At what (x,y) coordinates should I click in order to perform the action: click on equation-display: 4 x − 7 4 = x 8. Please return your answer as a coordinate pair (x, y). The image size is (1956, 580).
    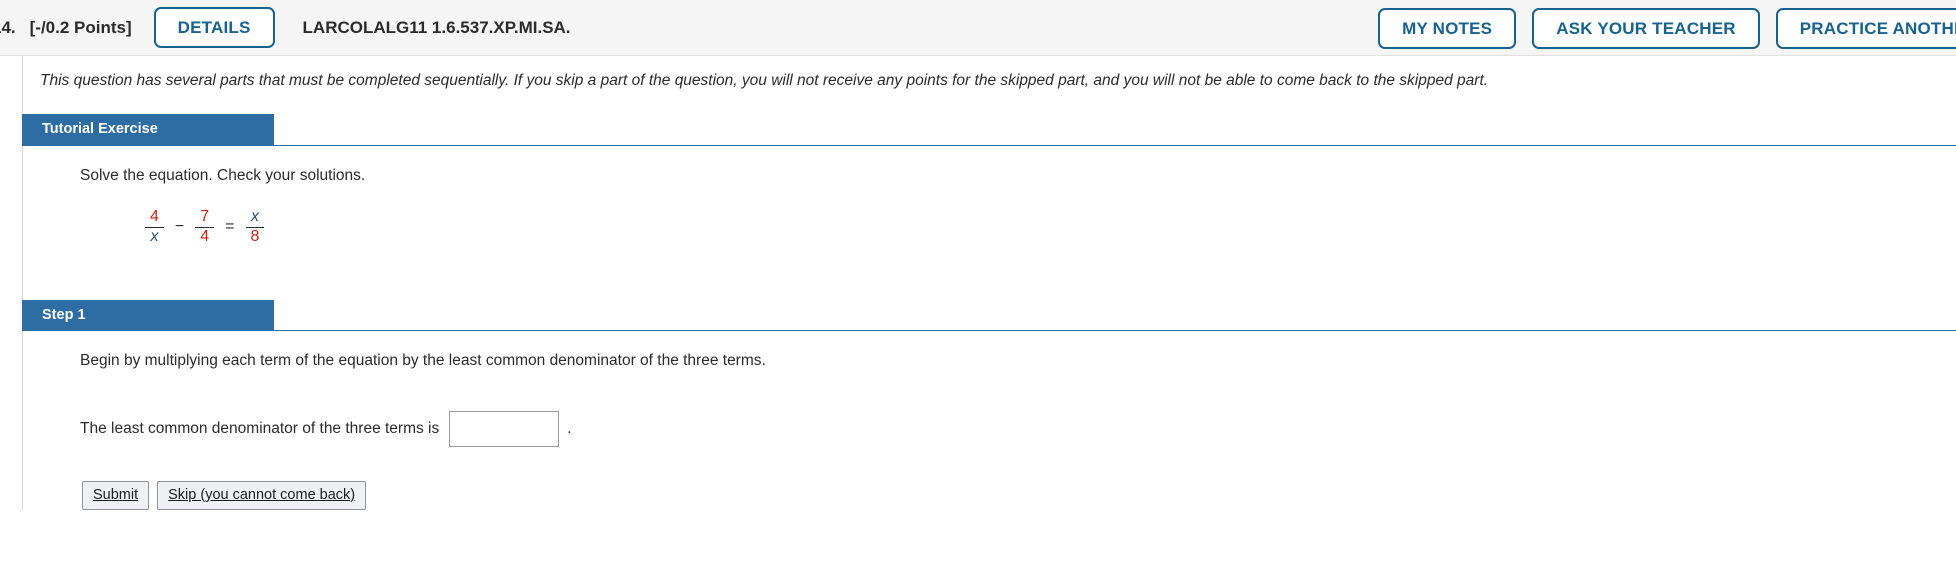
    Looking at the image, I should click on (1049, 226).